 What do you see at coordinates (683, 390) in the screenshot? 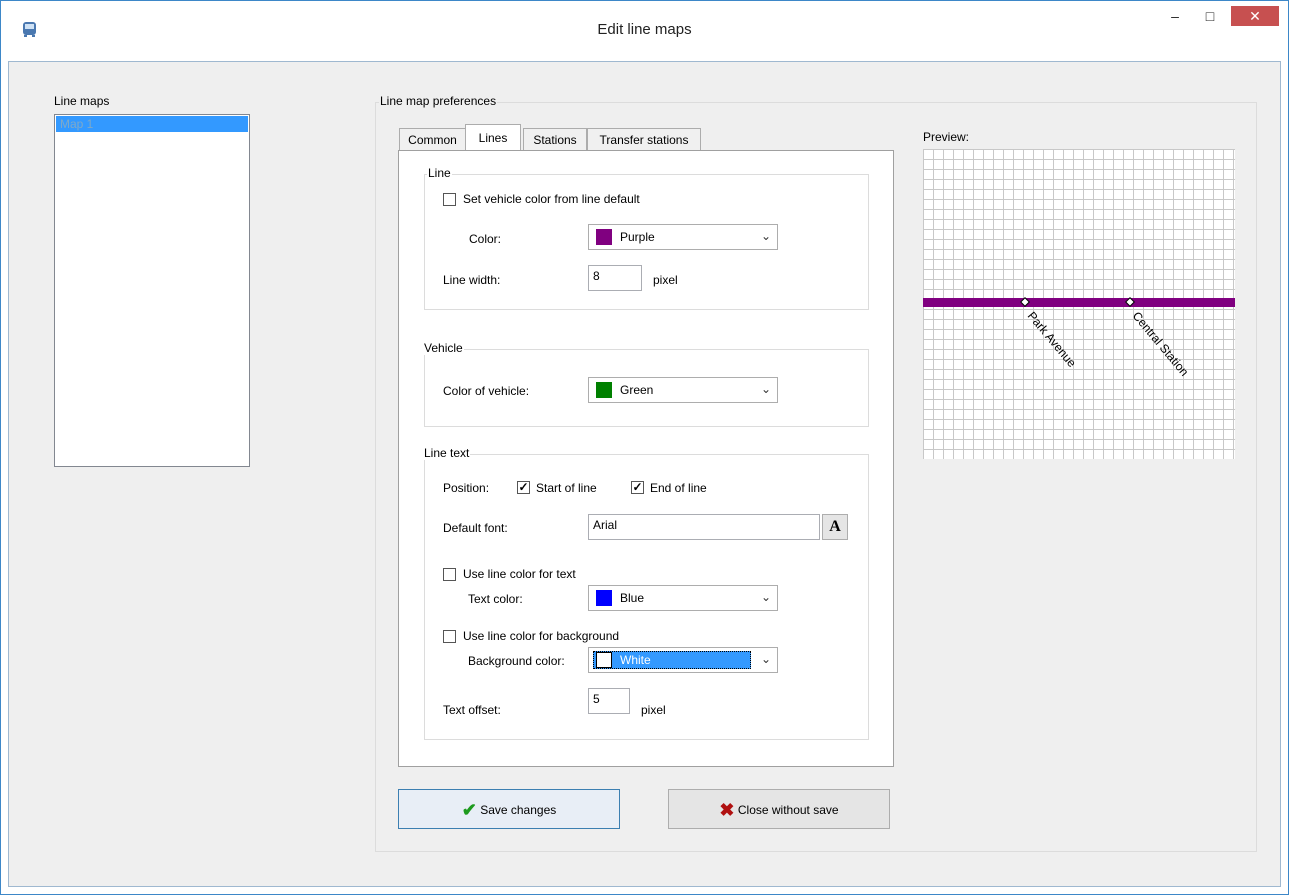
I see `vehicle-color-dropdown: Green ⌄` at bounding box center [683, 390].